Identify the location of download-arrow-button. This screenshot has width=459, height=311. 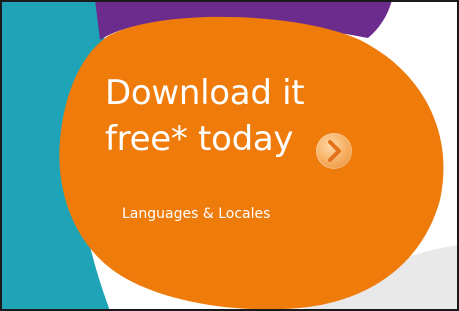
(334, 151).